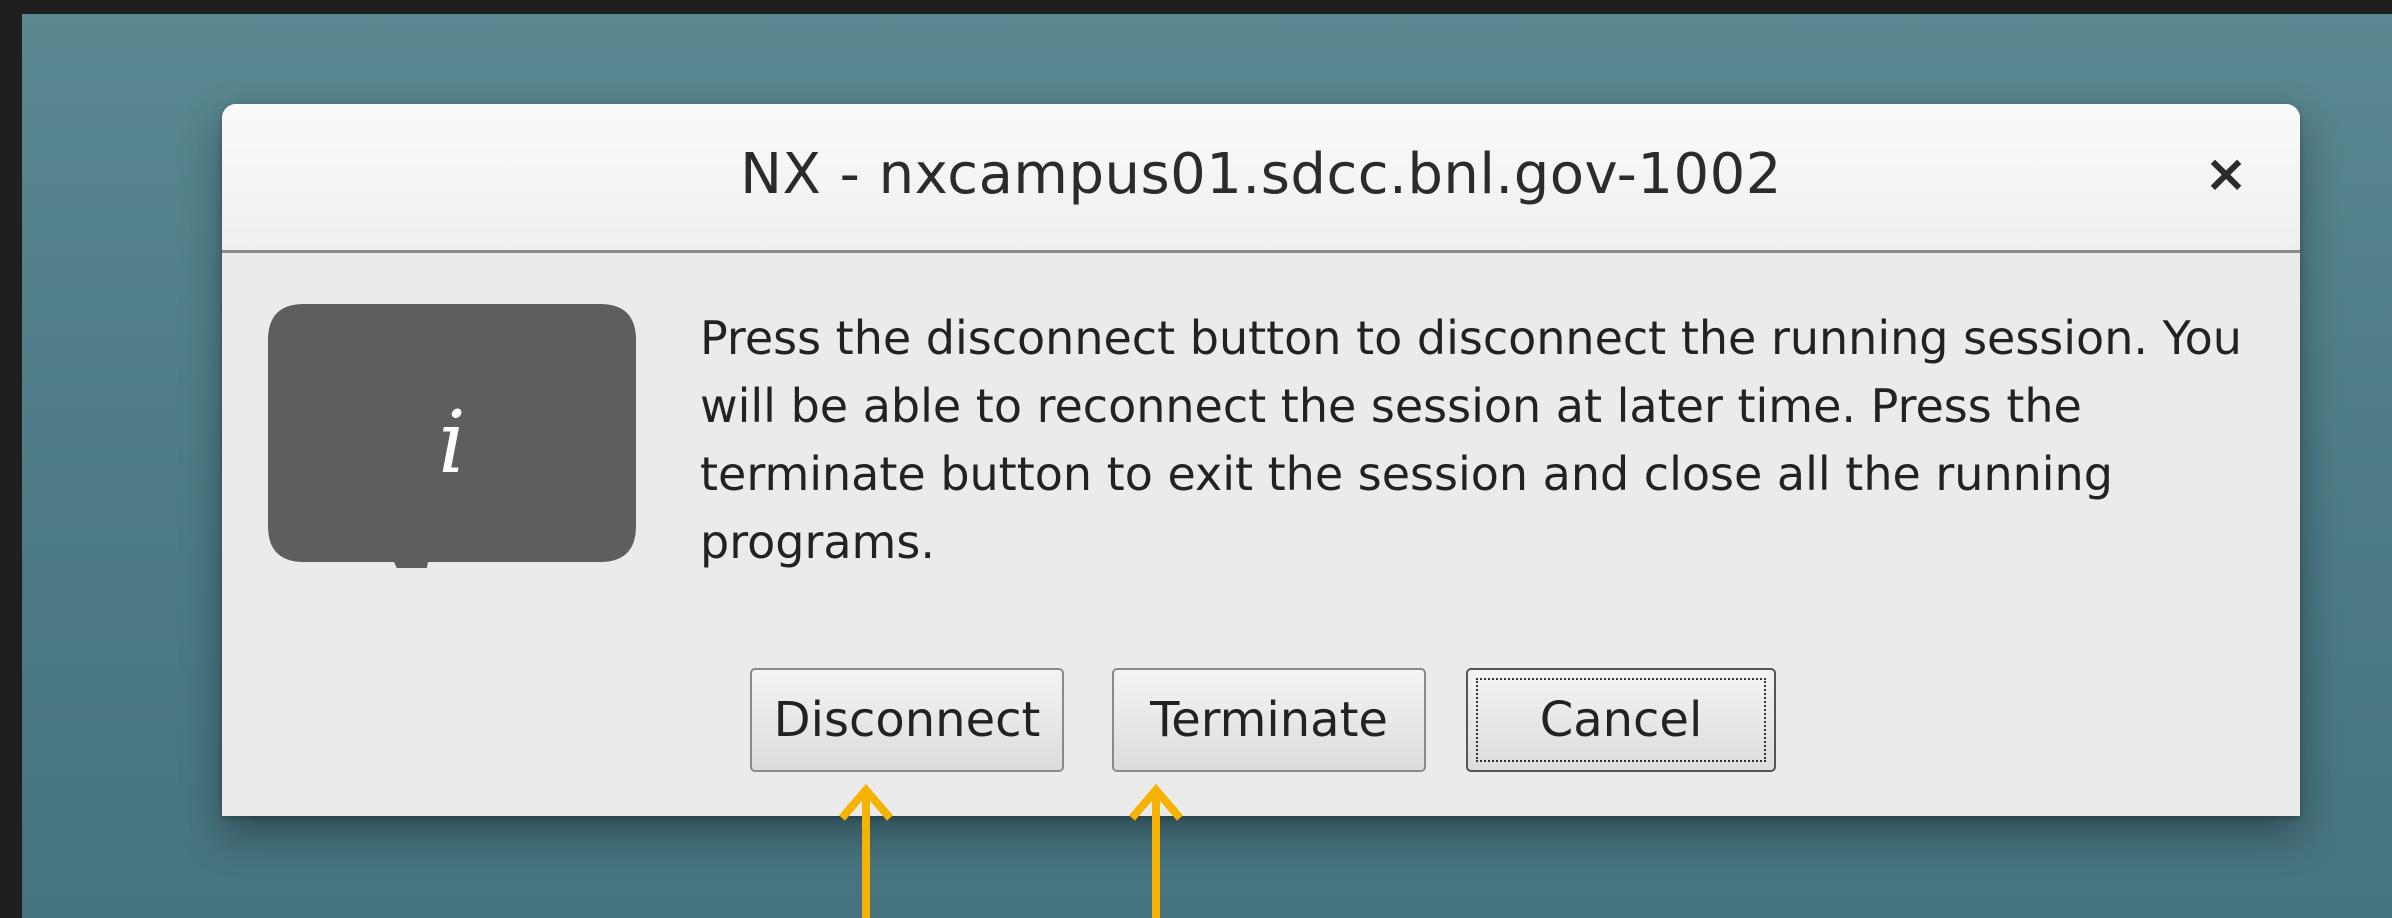  I want to click on dialog-title: NX - nxcampus01.sdcc.bnl.gov-1002, so click(1261, 174).